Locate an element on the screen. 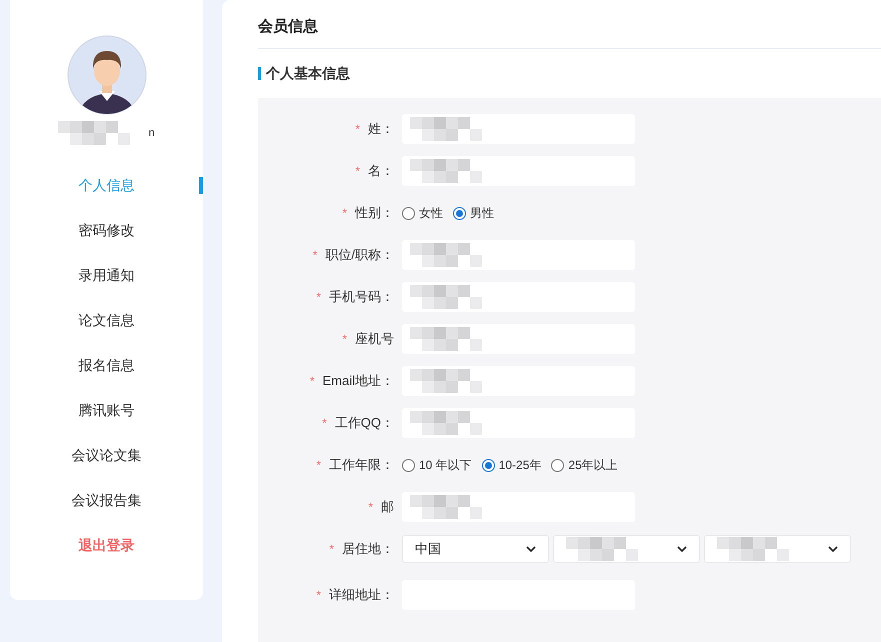 The width and height of the screenshot is (881, 642). field-label: Email地址： is located at coordinates (358, 381).